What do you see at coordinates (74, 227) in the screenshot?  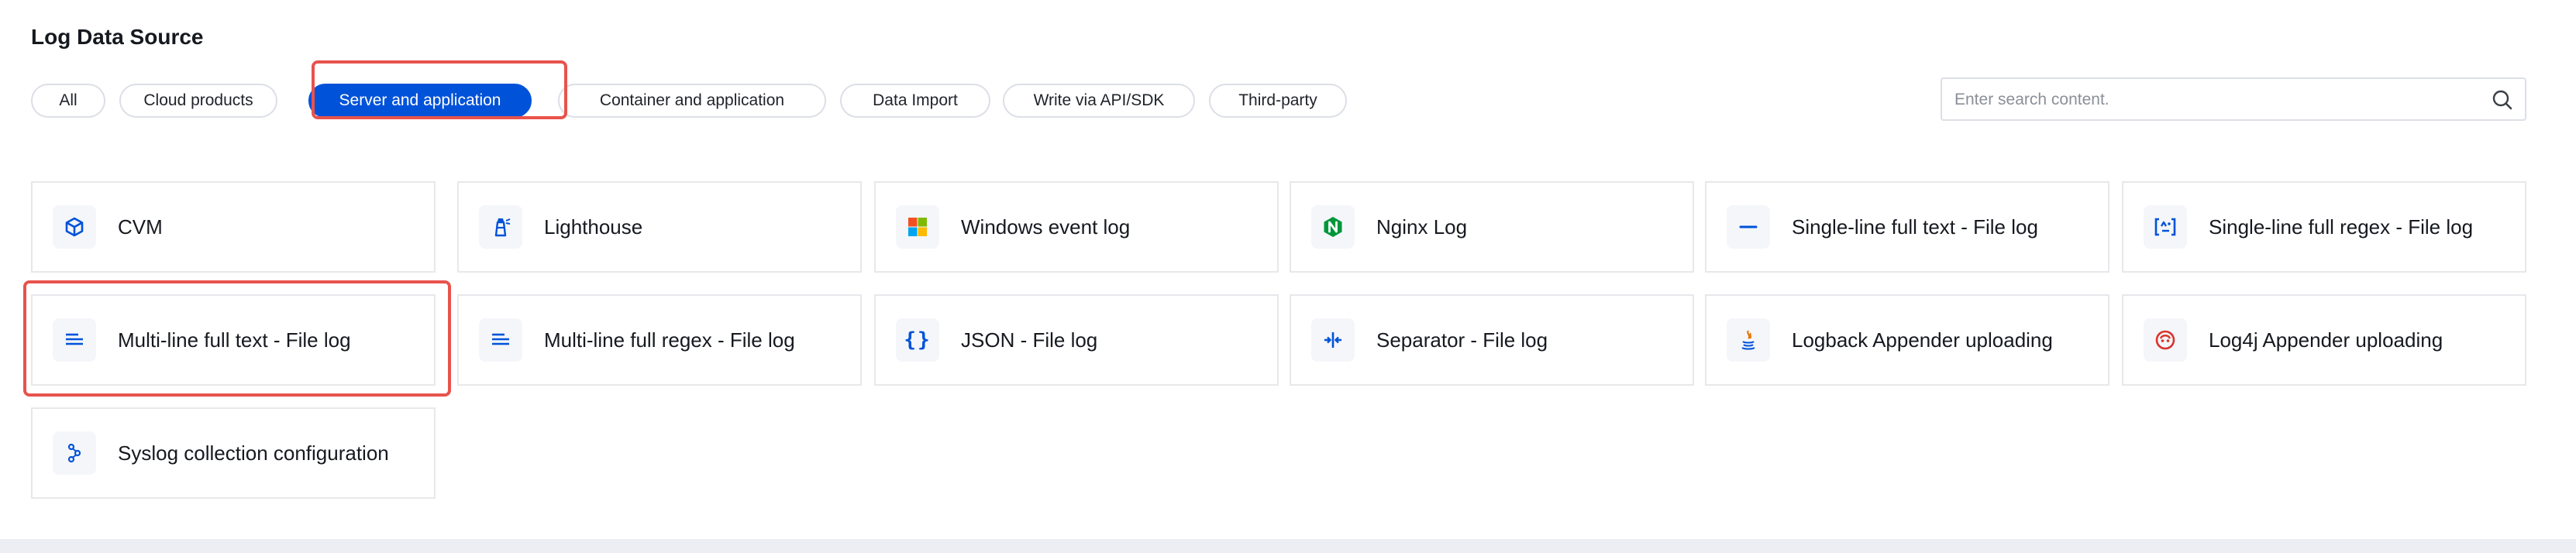 I see `cvm-icon` at bounding box center [74, 227].